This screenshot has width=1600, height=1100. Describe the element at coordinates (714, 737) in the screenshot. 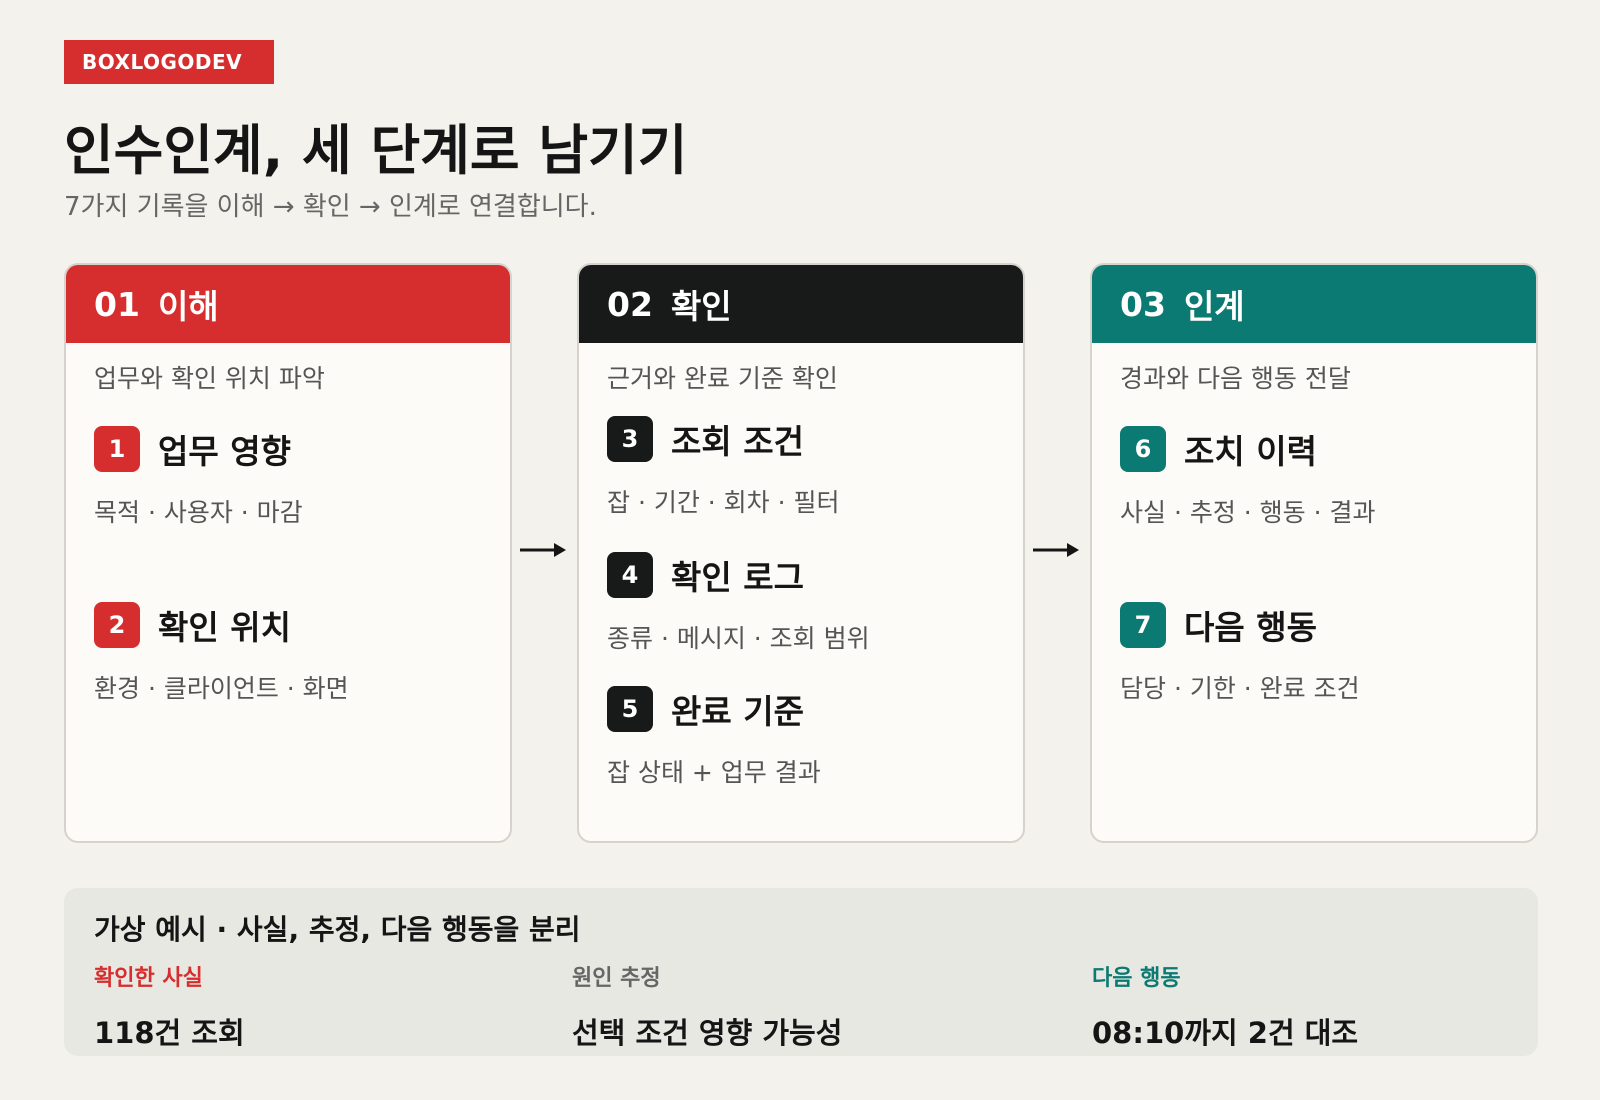

I see `step-5: 5 완료 기준 잡 상태 + 업무 결과` at that location.